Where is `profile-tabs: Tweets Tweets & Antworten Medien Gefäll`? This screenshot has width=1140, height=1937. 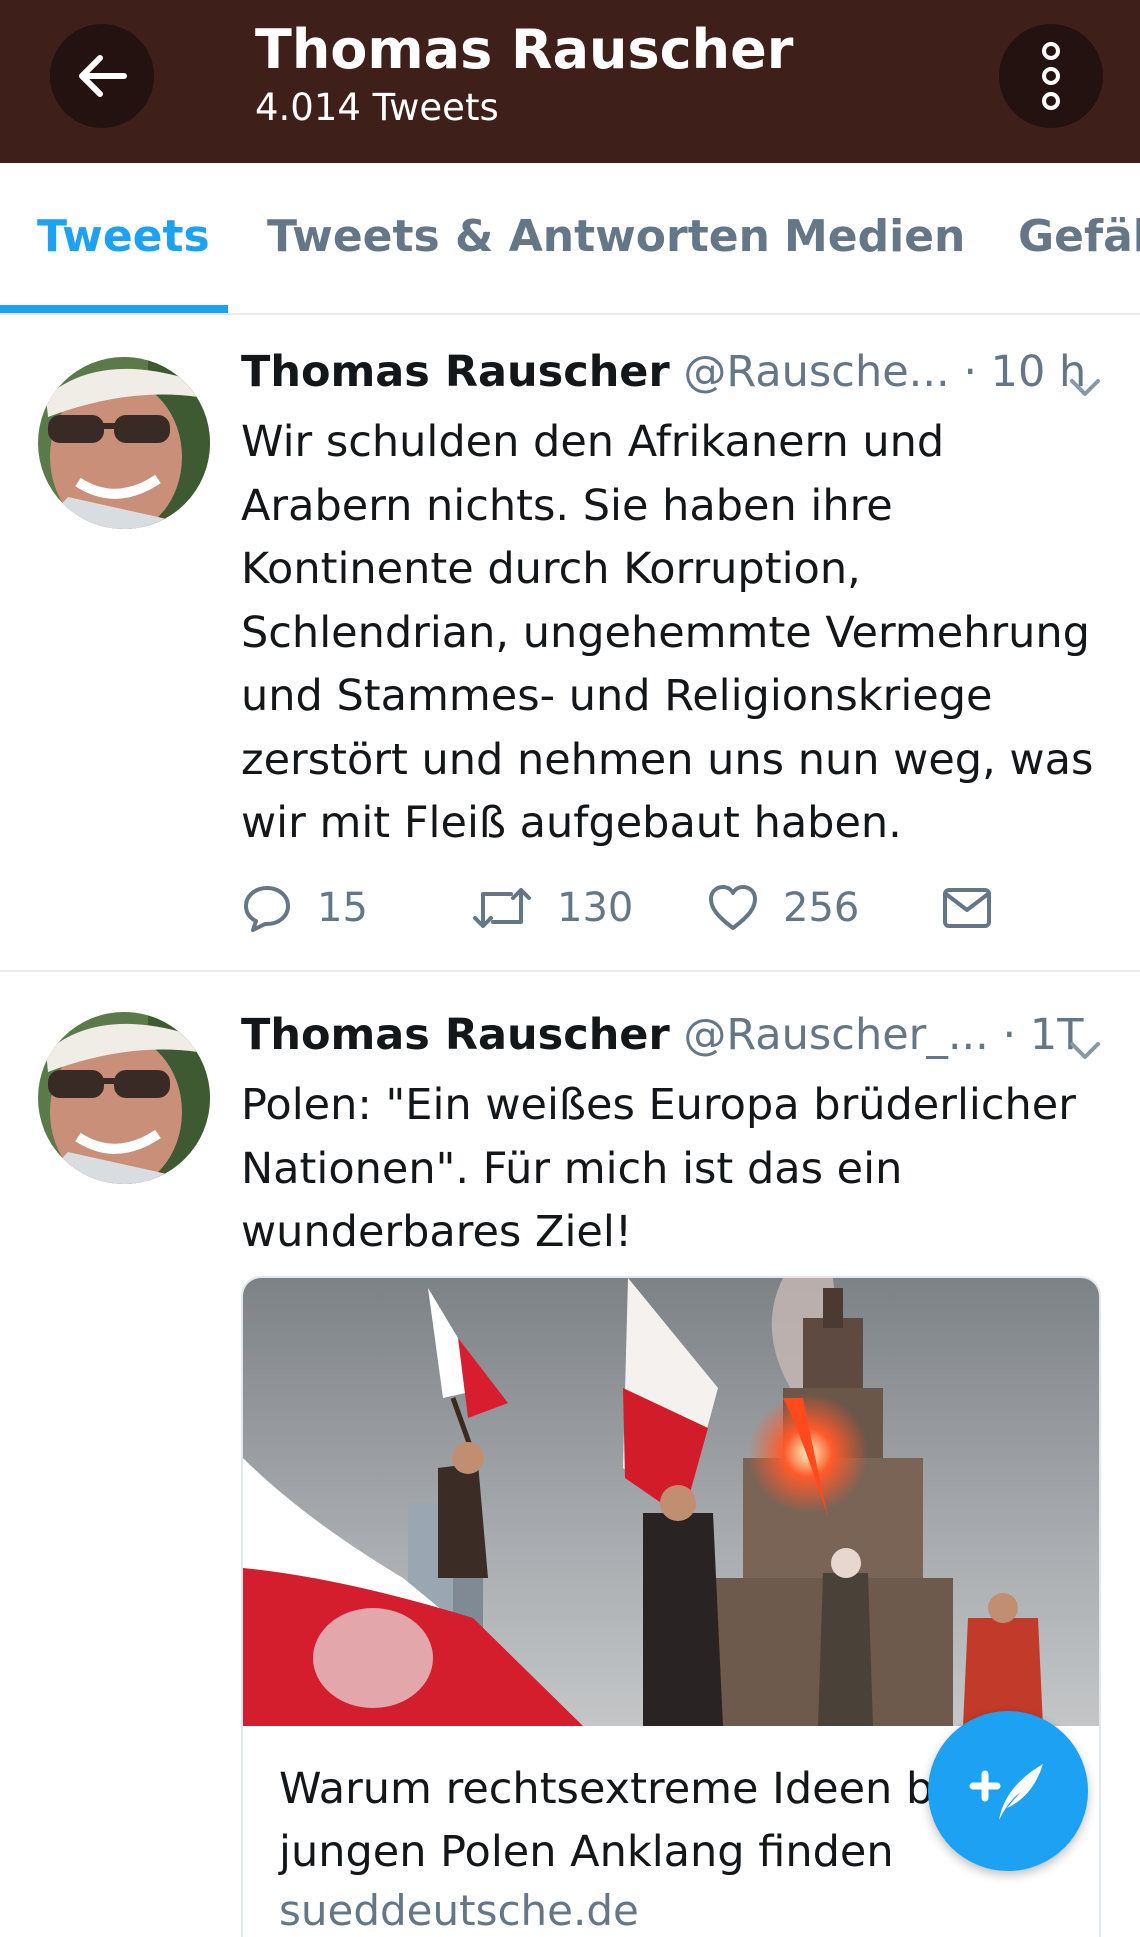
profile-tabs: Tweets Tweets & Antworten Medien Gefäll is located at coordinates (570, 239).